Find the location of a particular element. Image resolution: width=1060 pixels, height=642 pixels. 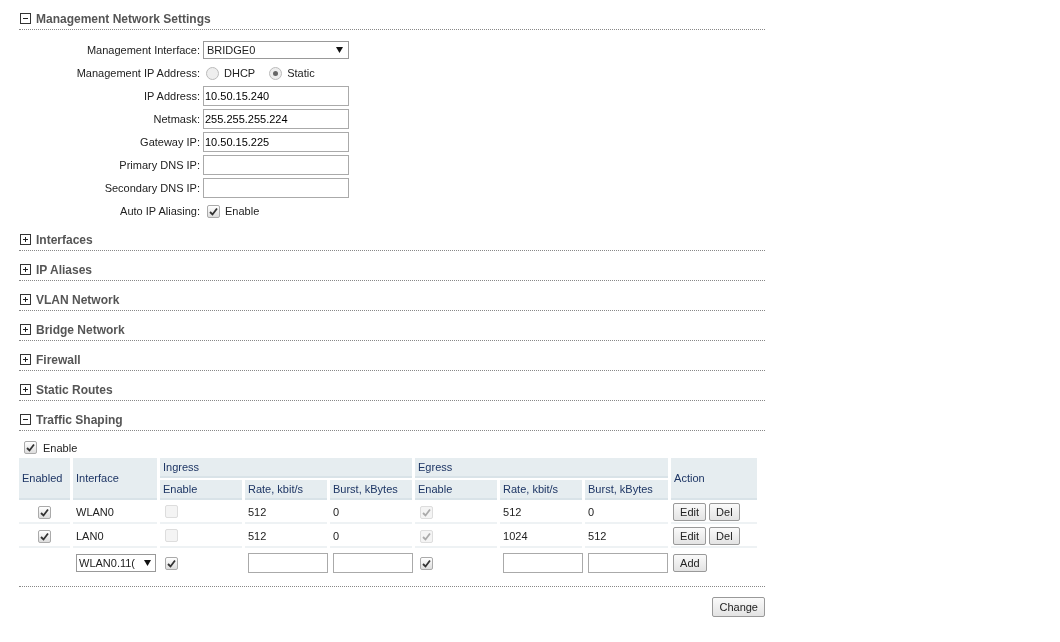

field-label: Netmask: is located at coordinates (176, 119).